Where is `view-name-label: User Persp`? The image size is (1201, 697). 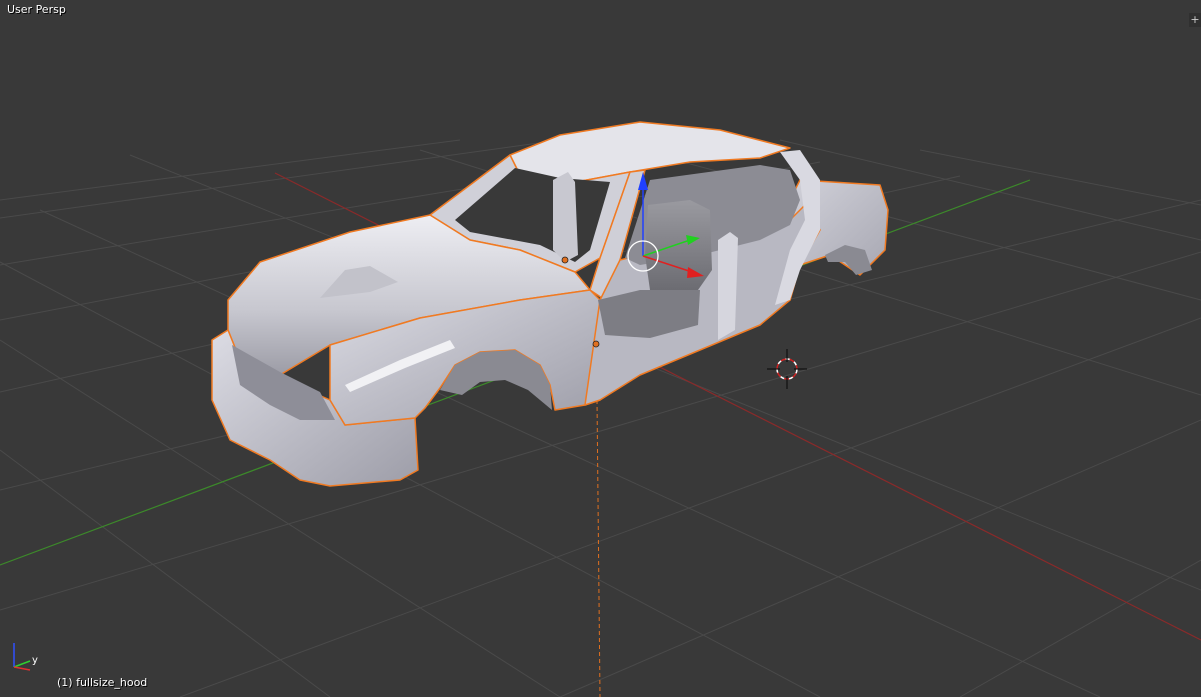
view-name-label: User Persp is located at coordinates (36, 9).